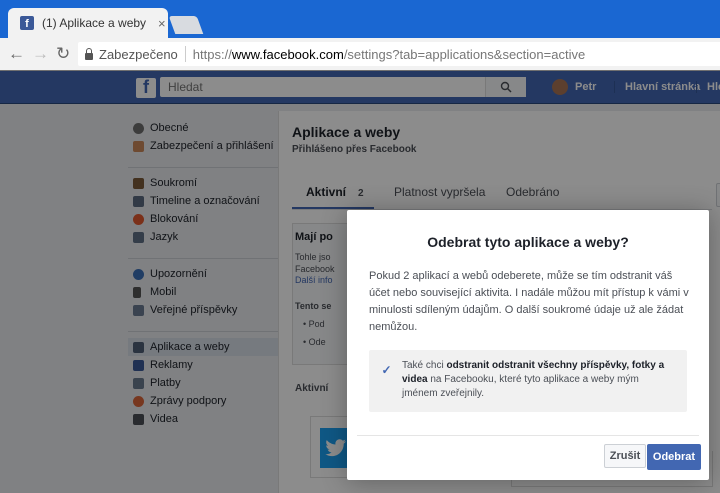  Describe the element at coordinates (94, 23) in the screenshot. I see `tab-title: (1) Aplikace a weby` at that location.